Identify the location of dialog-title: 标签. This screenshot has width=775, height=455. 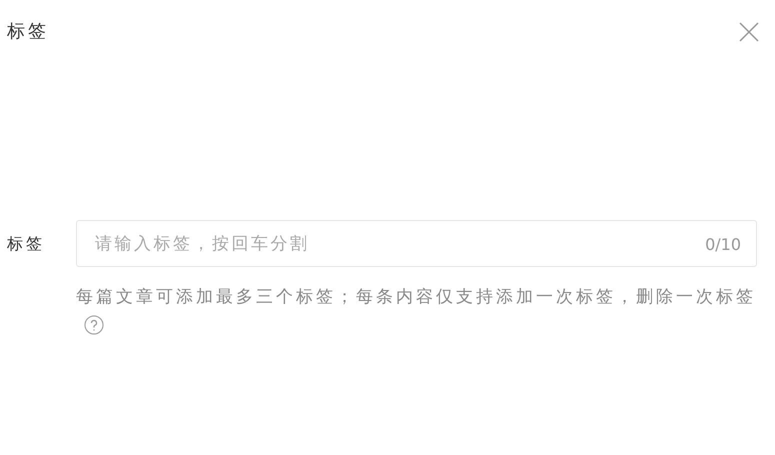
(28, 32).